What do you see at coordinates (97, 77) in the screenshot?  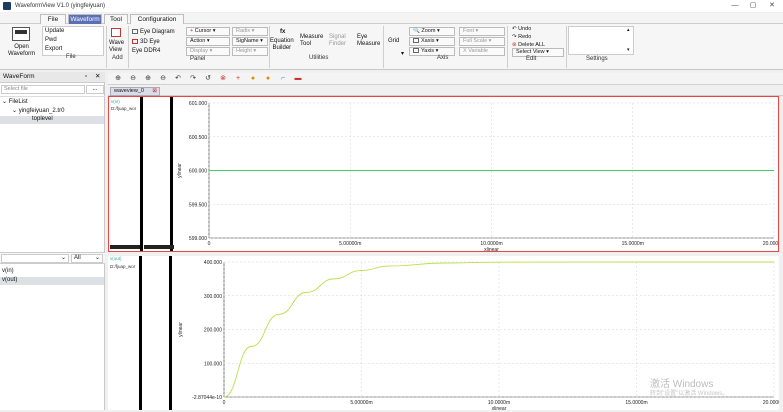 I see `close-panel-icon: ✕` at bounding box center [97, 77].